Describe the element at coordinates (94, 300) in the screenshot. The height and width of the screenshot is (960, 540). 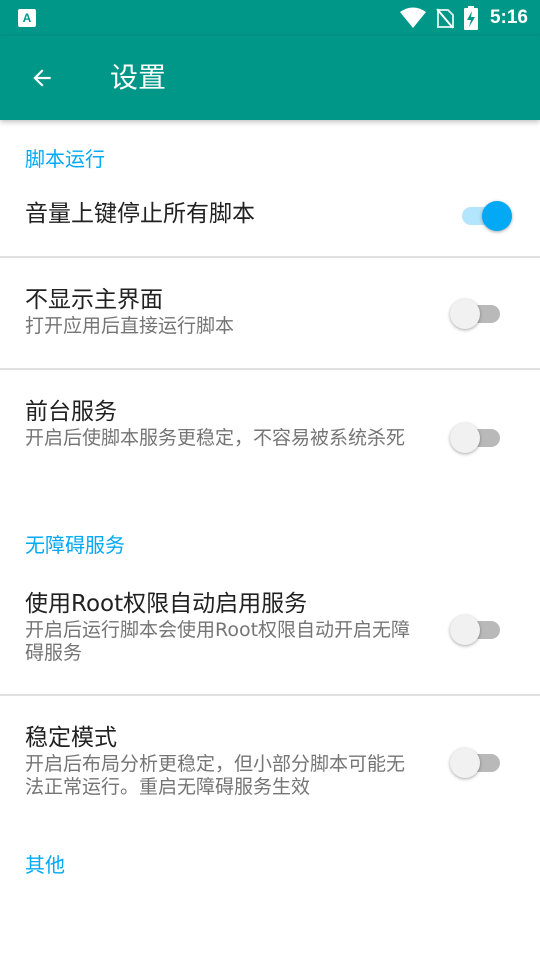
I see `pref-title: 不显示主界面` at that location.